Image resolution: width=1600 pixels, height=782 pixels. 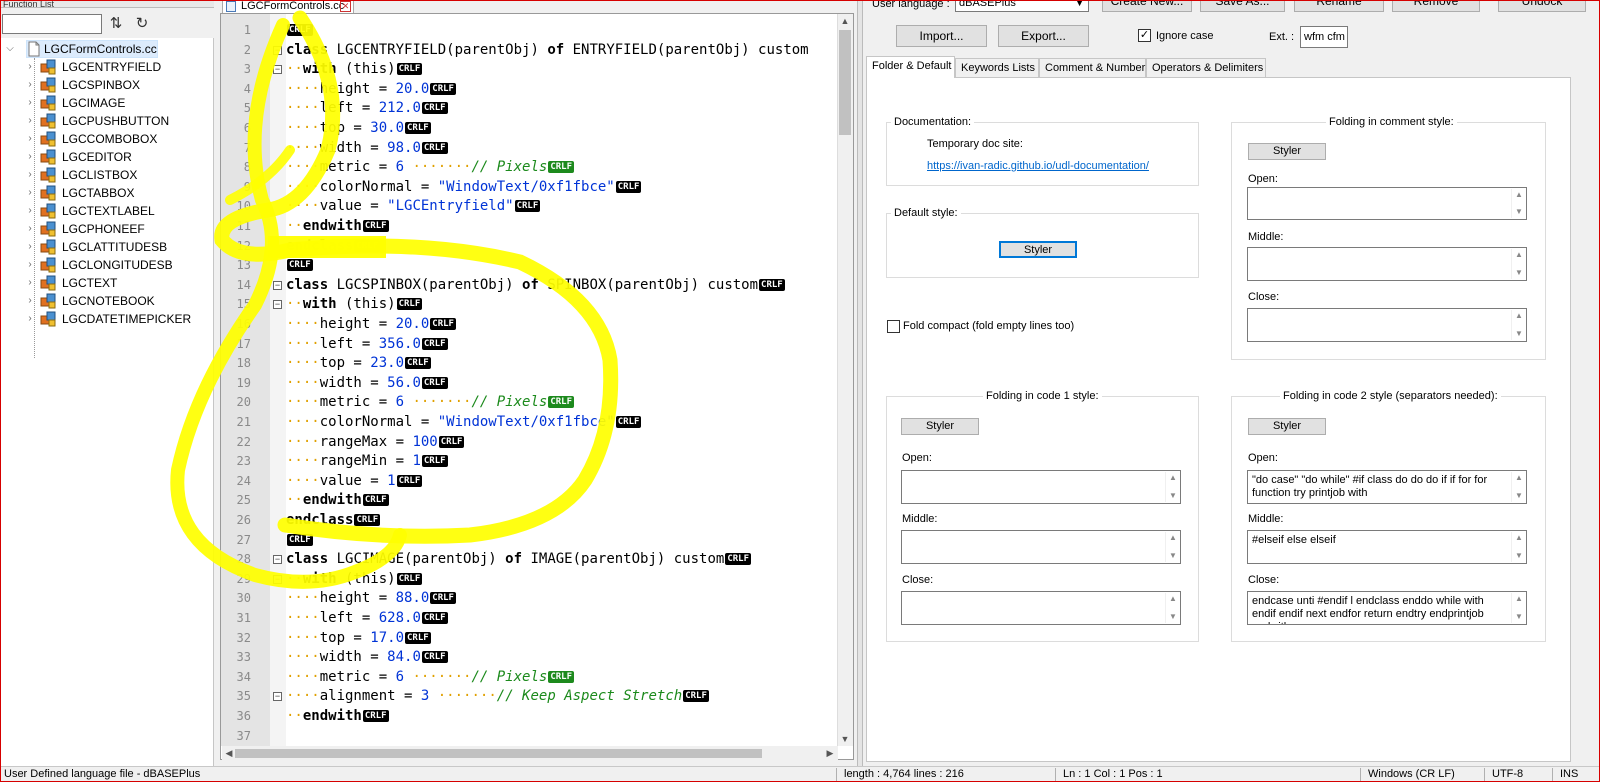 I want to click on status-eol: Windows (CR LF), so click(x=1423, y=774).